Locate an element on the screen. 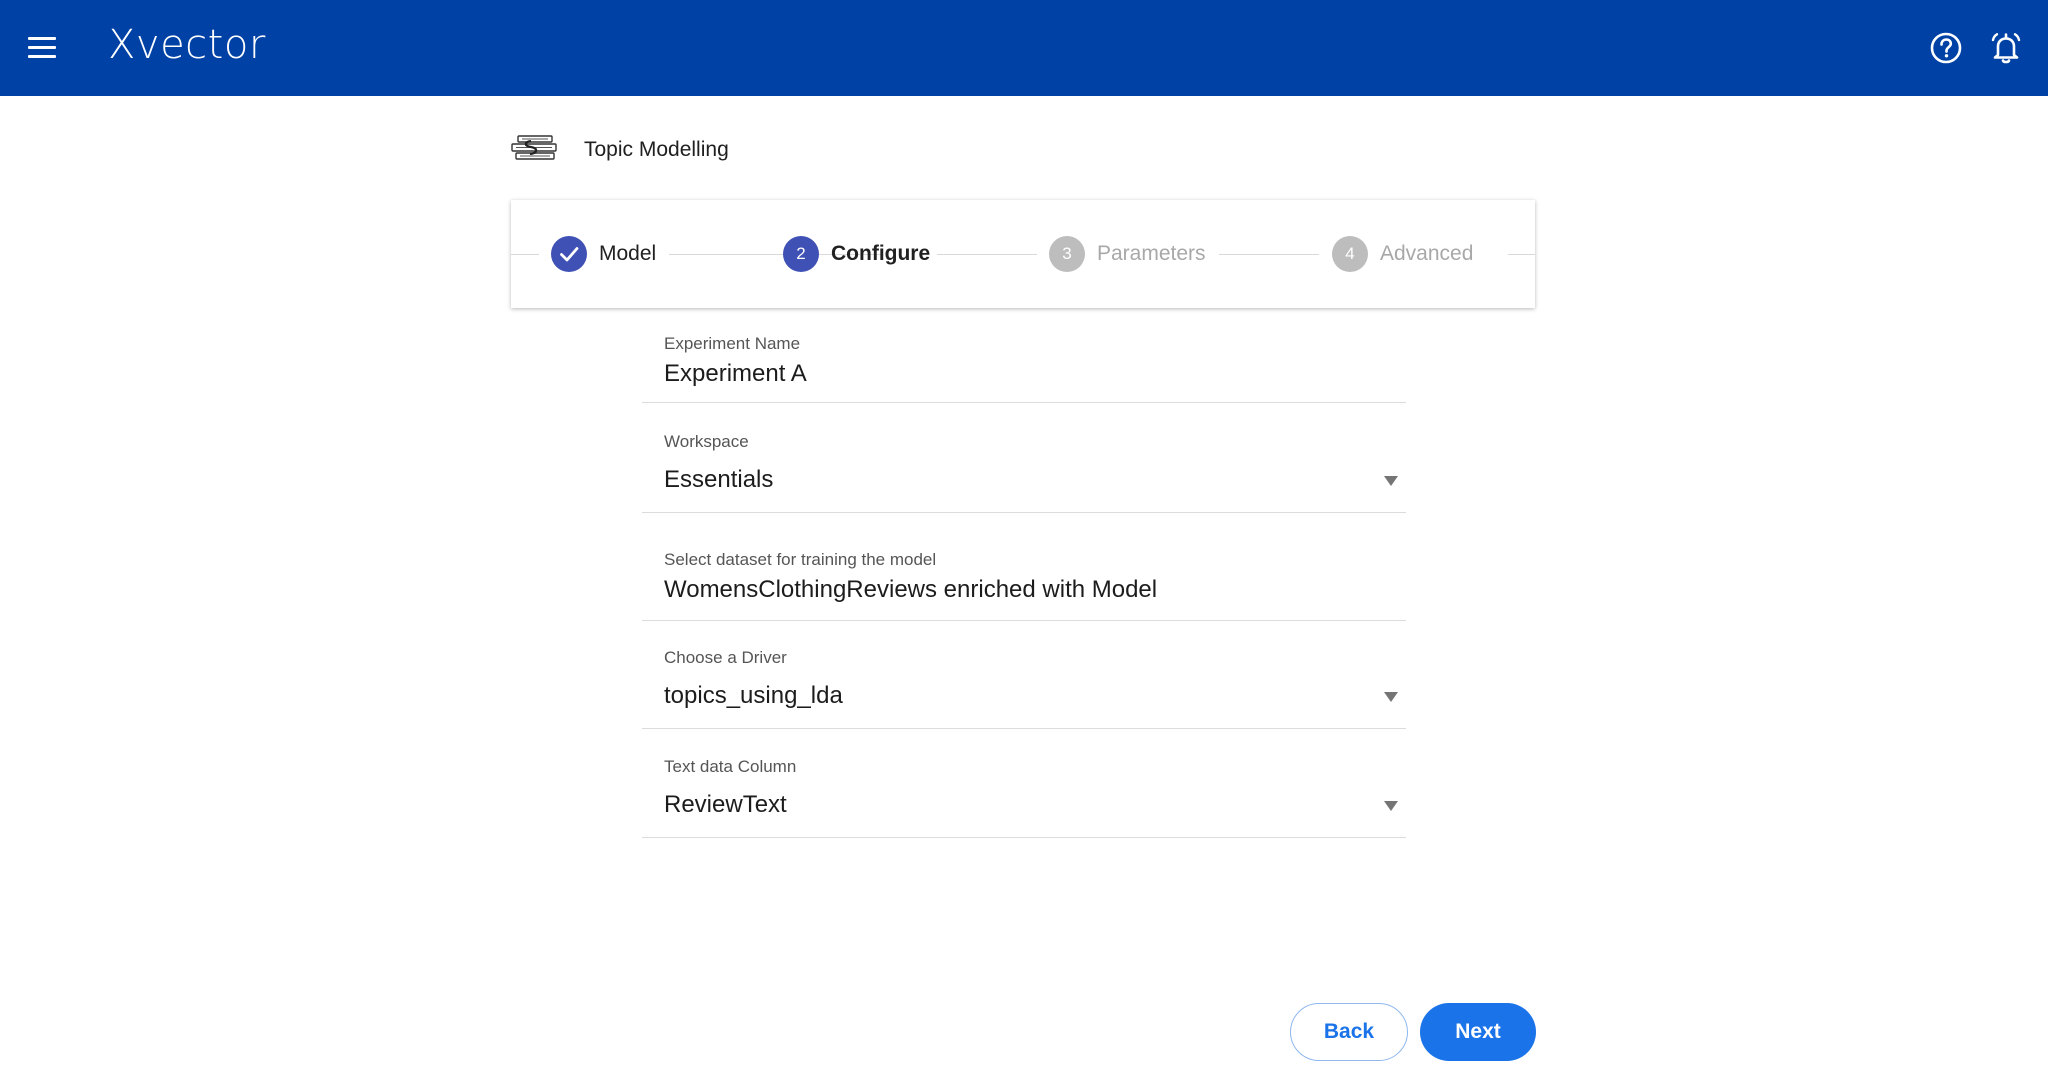 The height and width of the screenshot is (1066, 2048). field-label: Experiment Name is located at coordinates (732, 343).